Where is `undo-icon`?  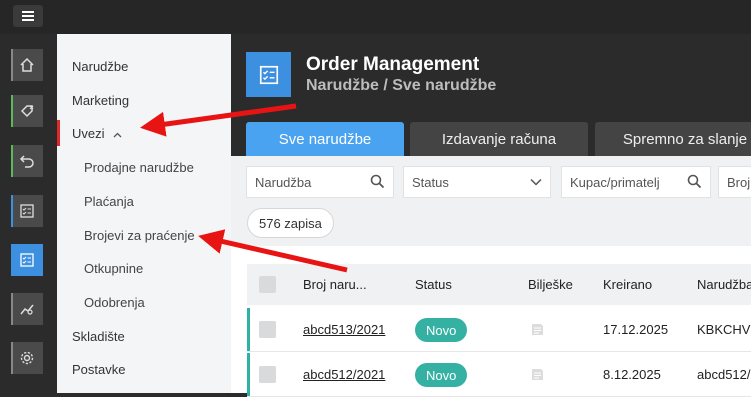
undo-icon is located at coordinates (26, 161).